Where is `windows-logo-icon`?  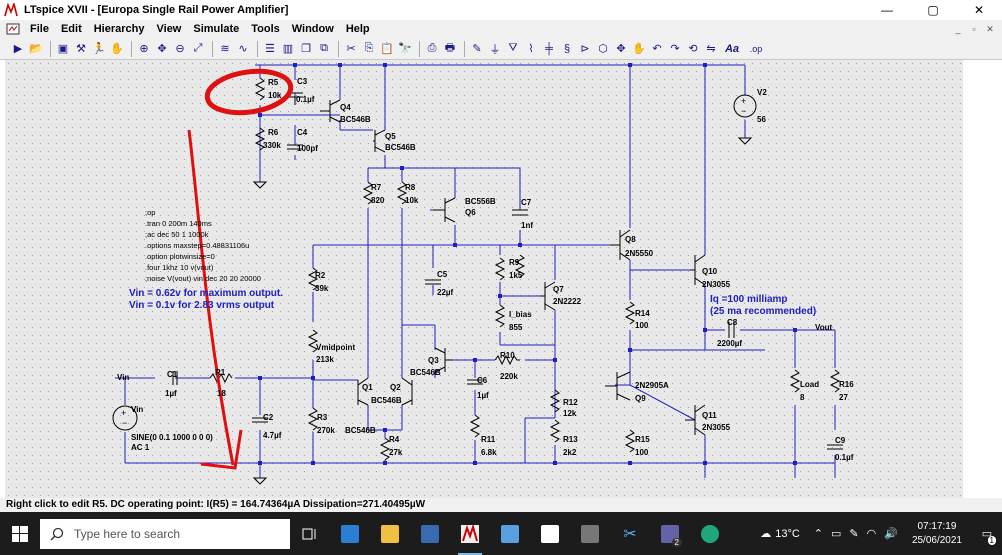
windows-logo-icon is located at coordinates (20, 533).